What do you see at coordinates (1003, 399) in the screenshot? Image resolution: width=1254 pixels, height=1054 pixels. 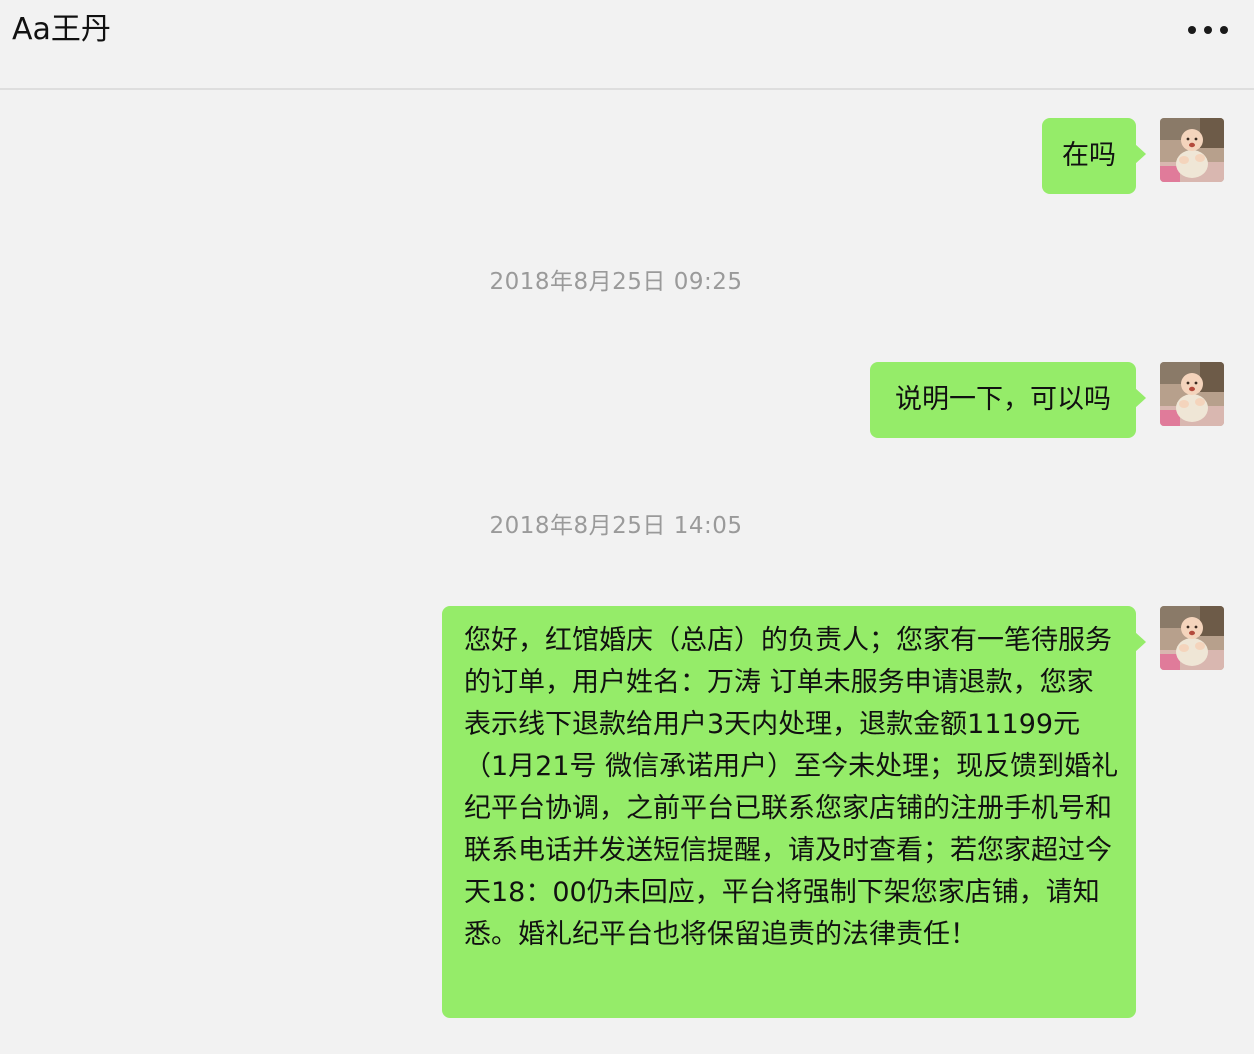 I see `message-text: 说明一下，可以吗` at bounding box center [1003, 399].